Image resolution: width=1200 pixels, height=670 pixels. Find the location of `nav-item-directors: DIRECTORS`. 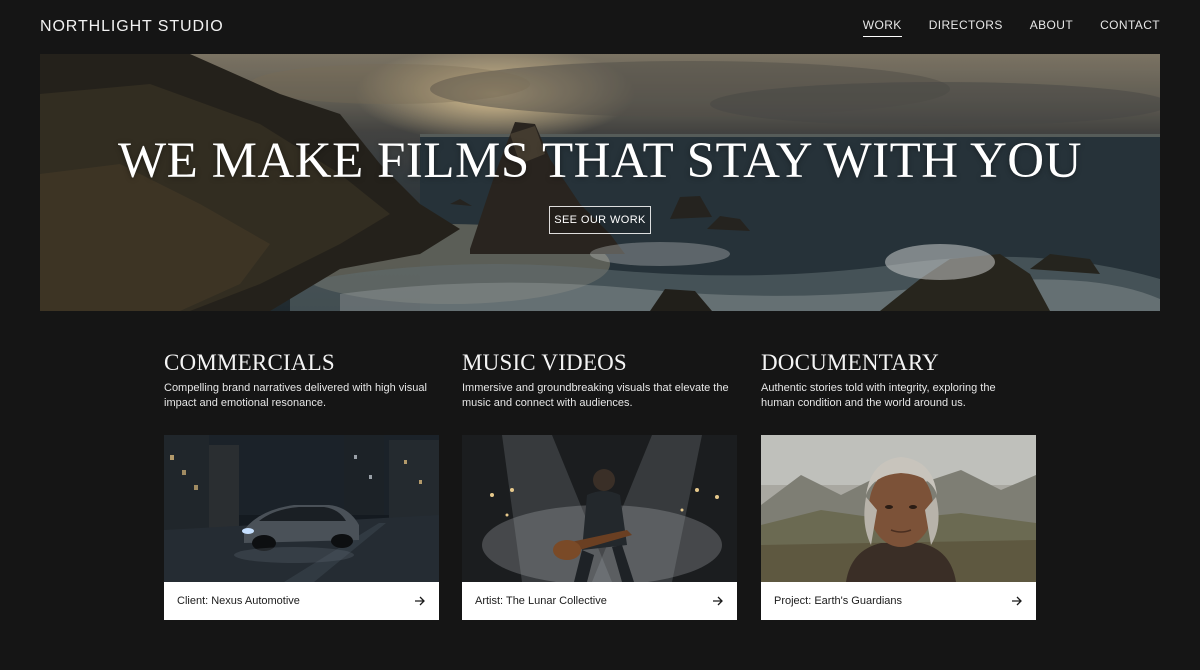

nav-item-directors: DIRECTORS is located at coordinates (966, 27).